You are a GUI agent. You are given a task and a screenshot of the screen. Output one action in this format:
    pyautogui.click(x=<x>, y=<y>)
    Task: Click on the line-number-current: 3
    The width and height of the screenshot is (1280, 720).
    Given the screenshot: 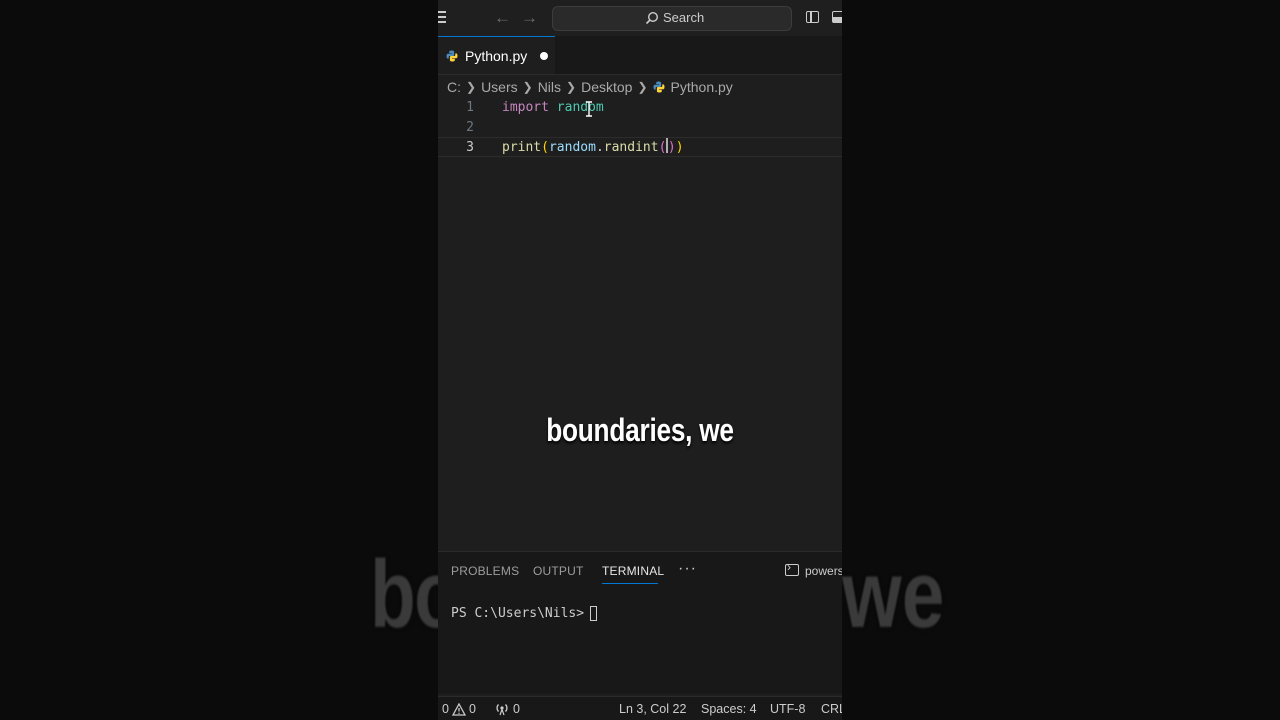 What is the action you would take?
    pyautogui.click(x=470, y=147)
    